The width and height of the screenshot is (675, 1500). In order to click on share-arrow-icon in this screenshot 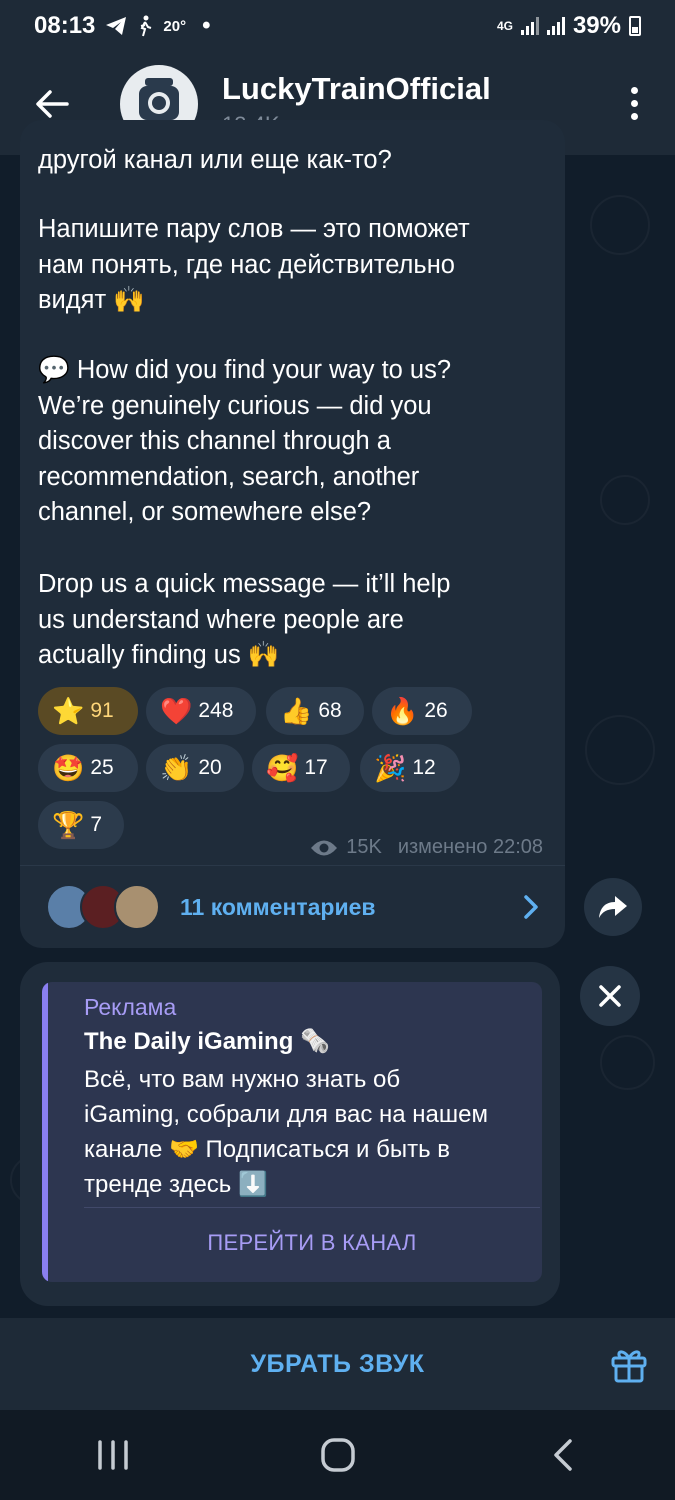, I will do `click(613, 907)`.